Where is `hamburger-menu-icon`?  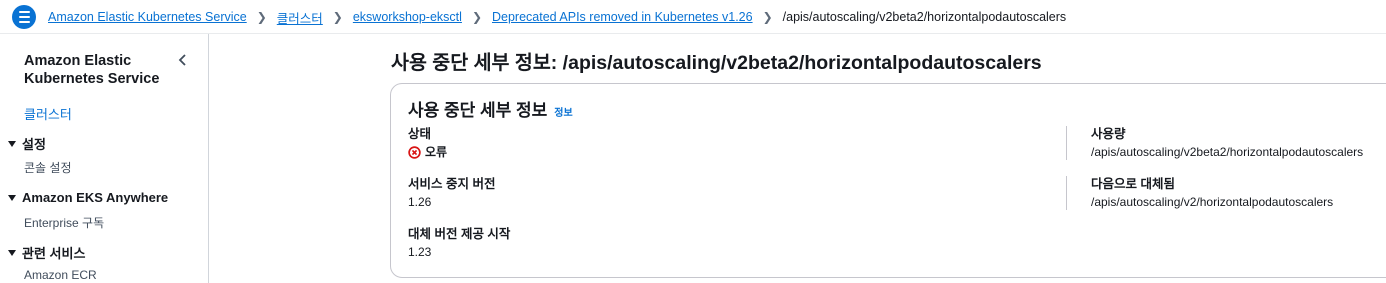
hamburger-menu-icon is located at coordinates (24, 17).